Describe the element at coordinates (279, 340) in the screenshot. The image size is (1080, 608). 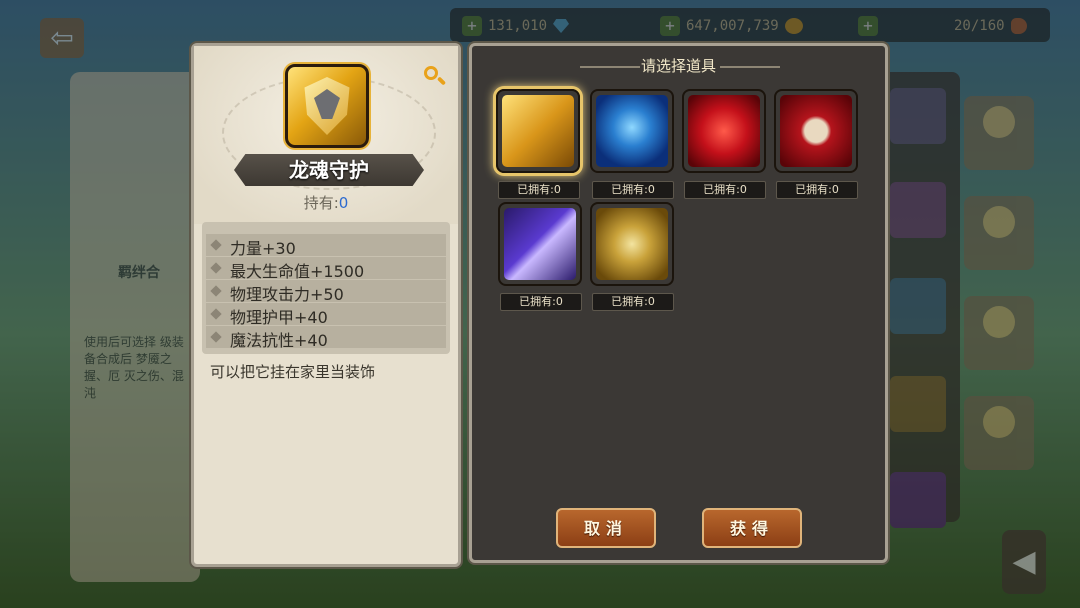
I see `stat-text: 魔法抗性+40` at that location.